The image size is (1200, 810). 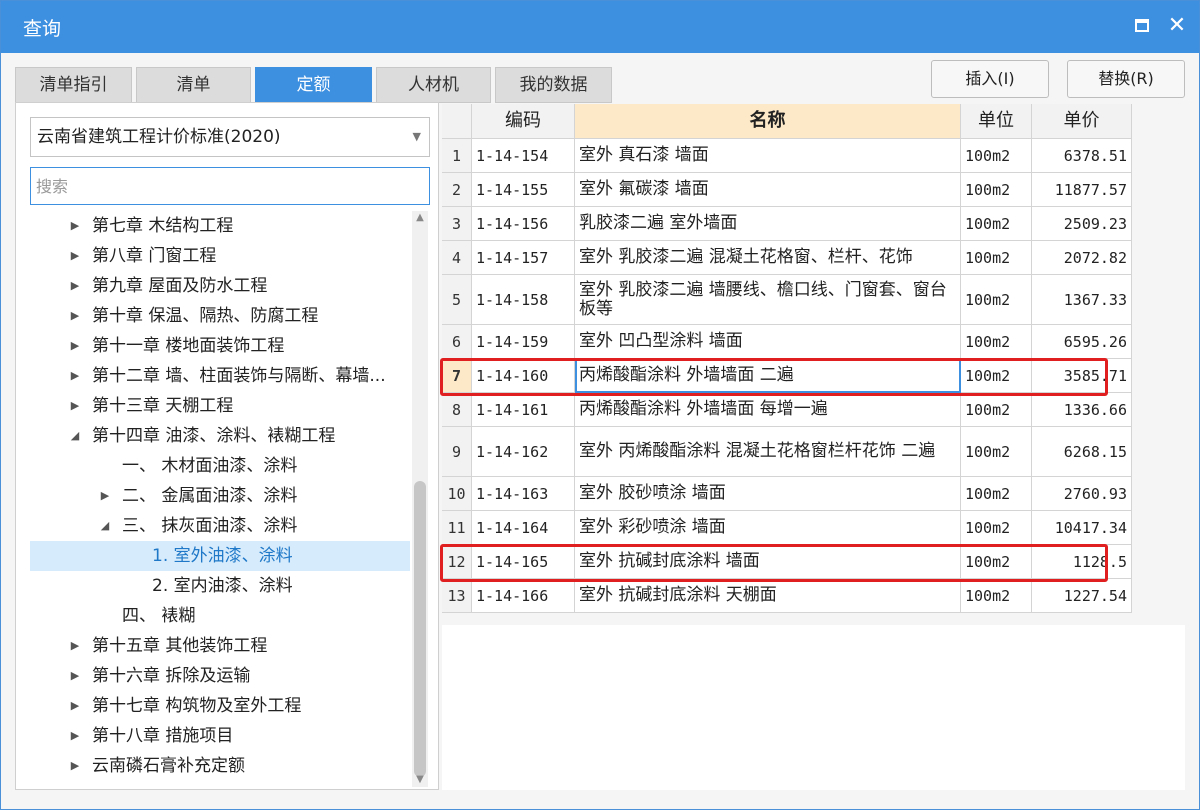 I want to click on tab-bill: 清单, so click(x=193, y=85).